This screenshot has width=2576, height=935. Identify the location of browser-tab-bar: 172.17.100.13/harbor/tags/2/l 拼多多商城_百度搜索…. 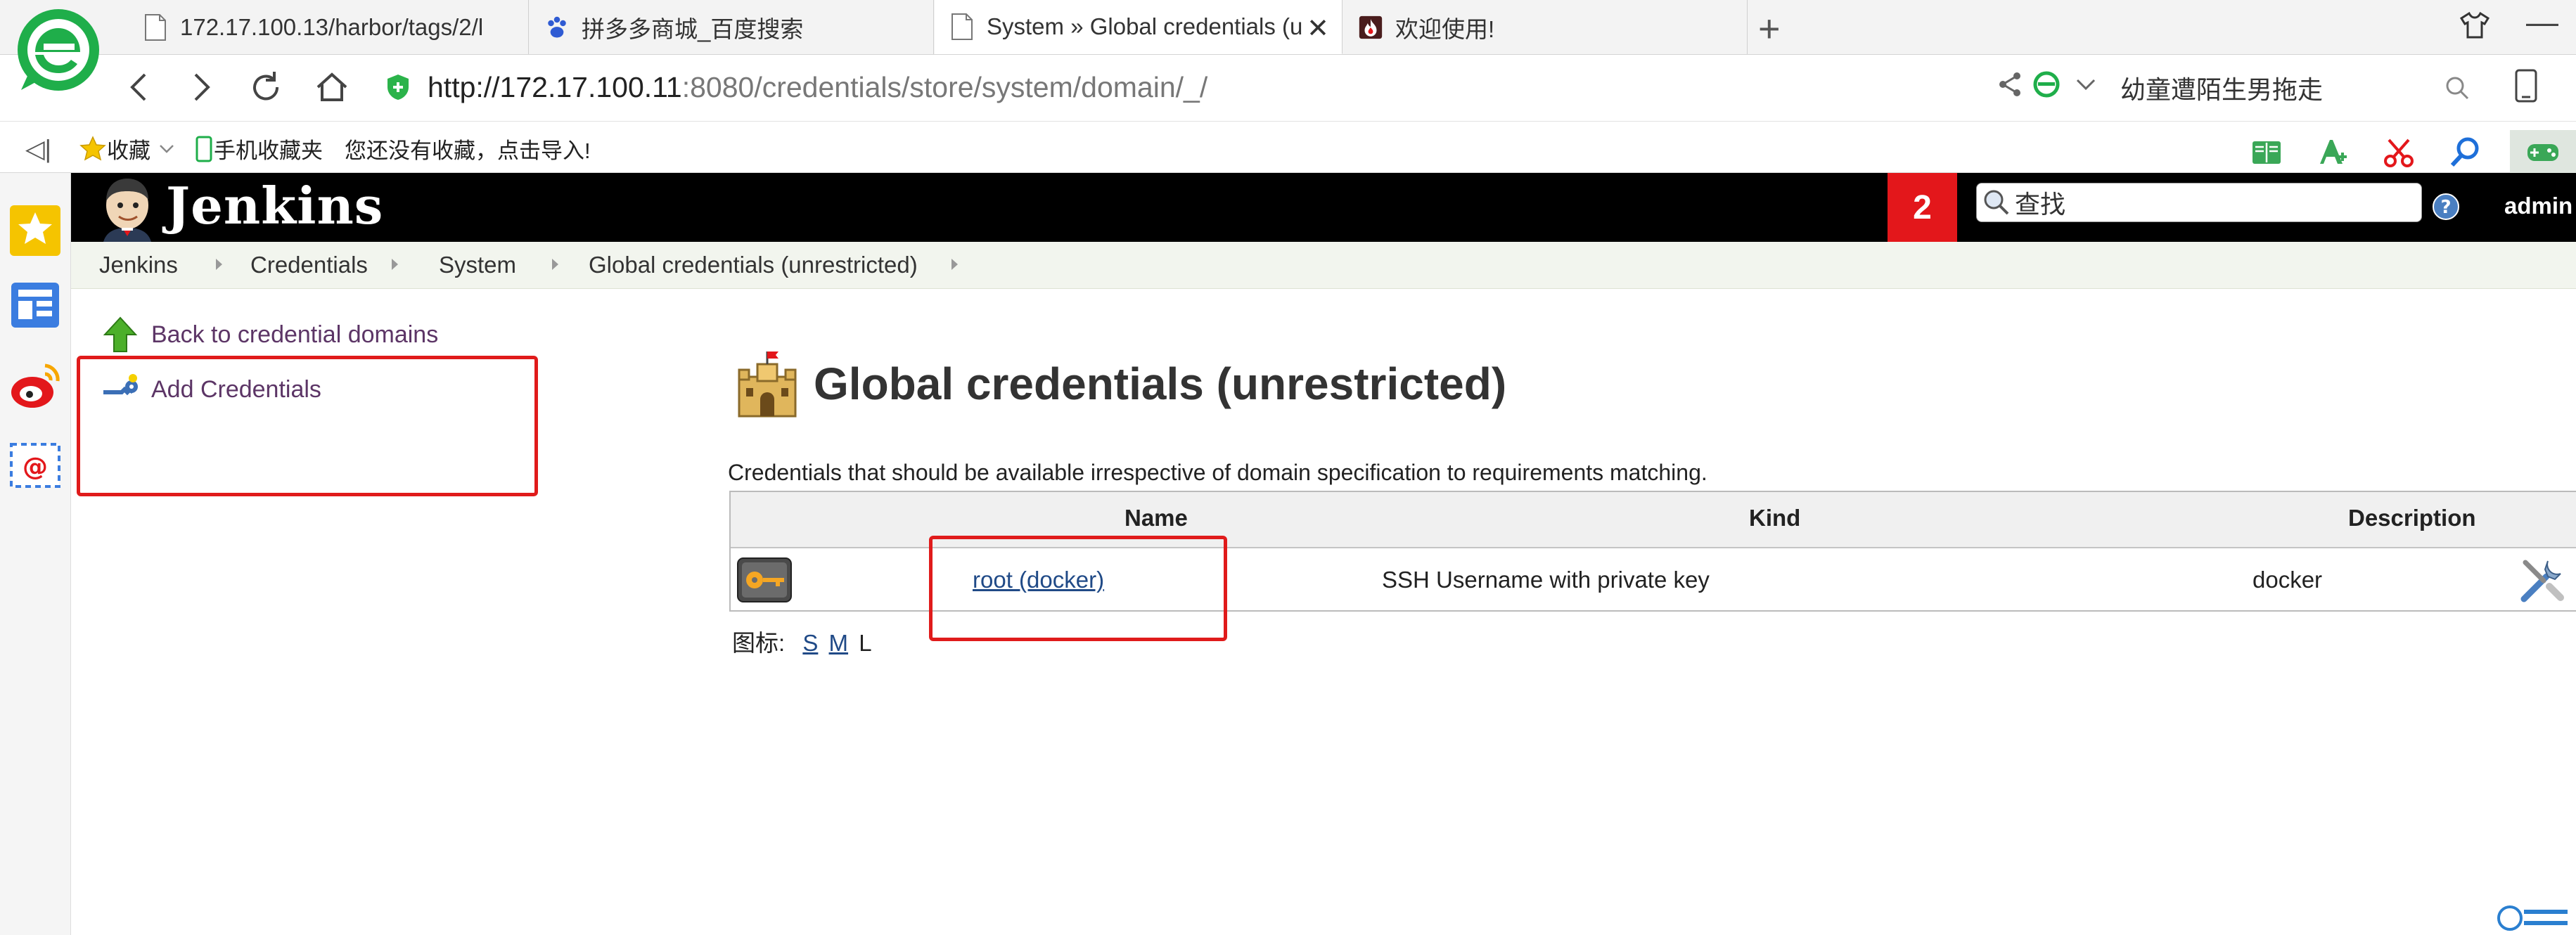
(1288, 27).